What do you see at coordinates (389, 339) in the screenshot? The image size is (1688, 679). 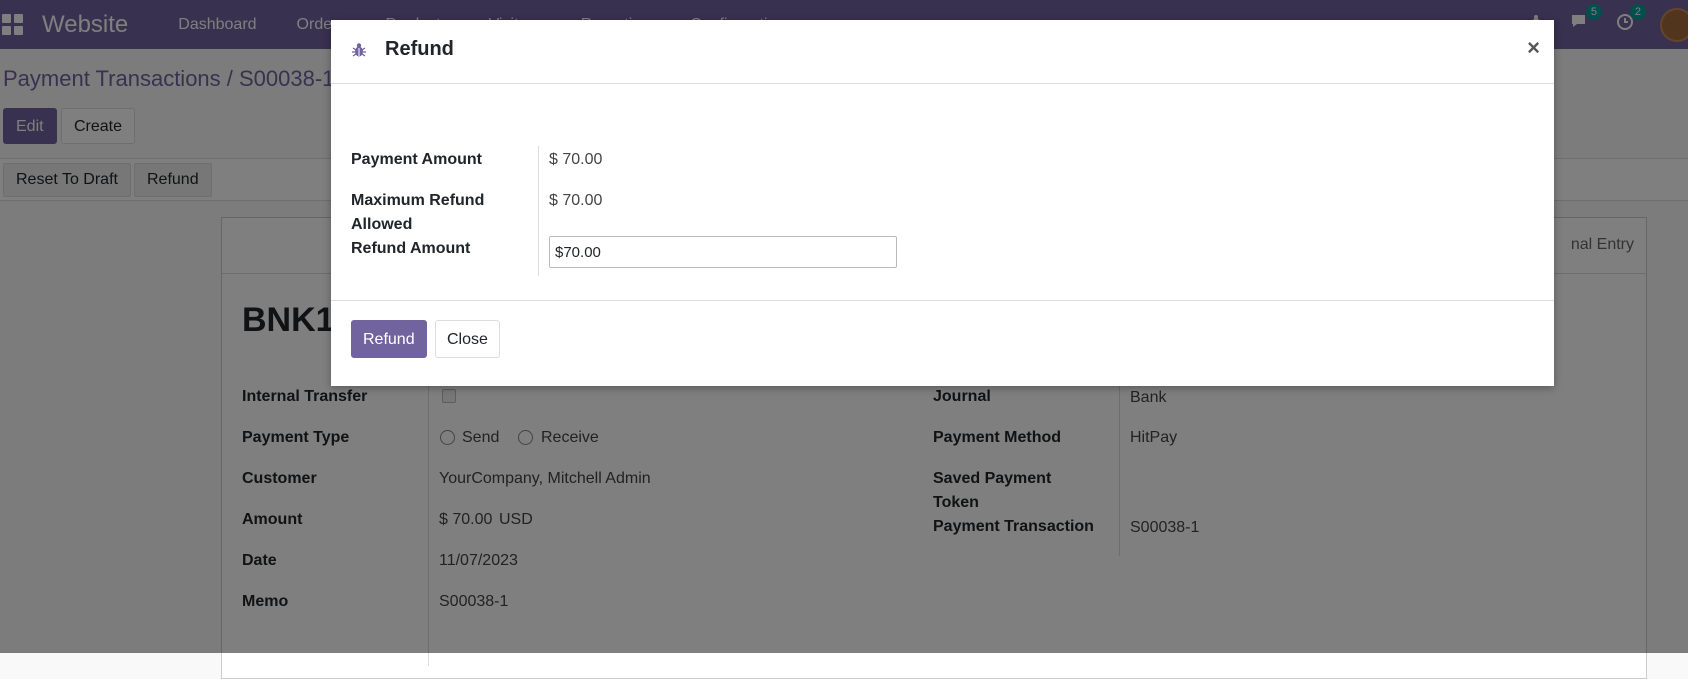 I see `refund-confirm-button: Refund` at bounding box center [389, 339].